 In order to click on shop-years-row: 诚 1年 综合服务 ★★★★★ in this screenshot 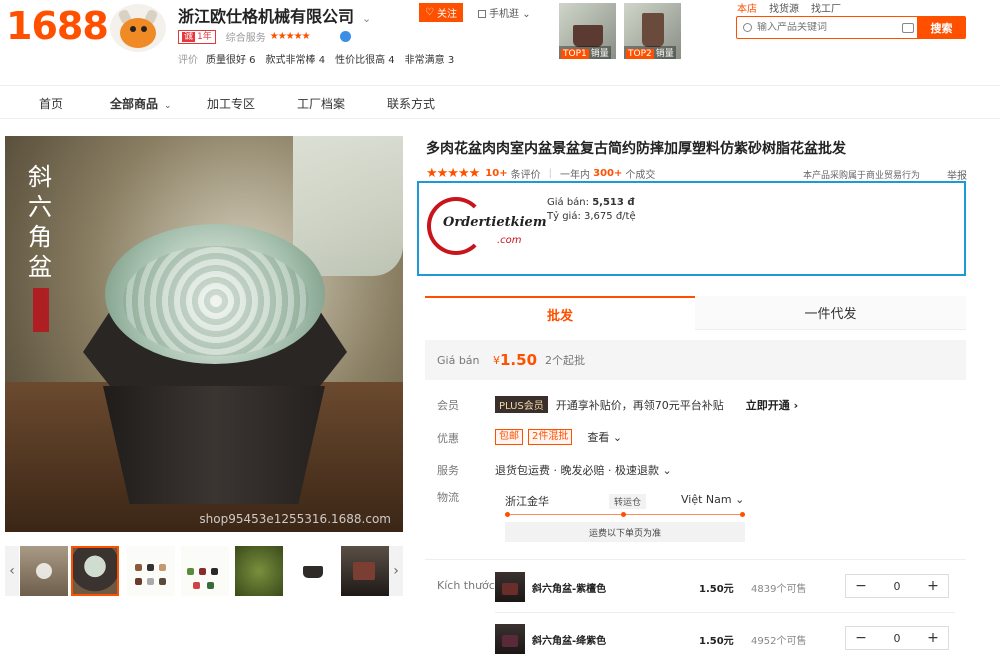, I will do `click(264, 36)`.